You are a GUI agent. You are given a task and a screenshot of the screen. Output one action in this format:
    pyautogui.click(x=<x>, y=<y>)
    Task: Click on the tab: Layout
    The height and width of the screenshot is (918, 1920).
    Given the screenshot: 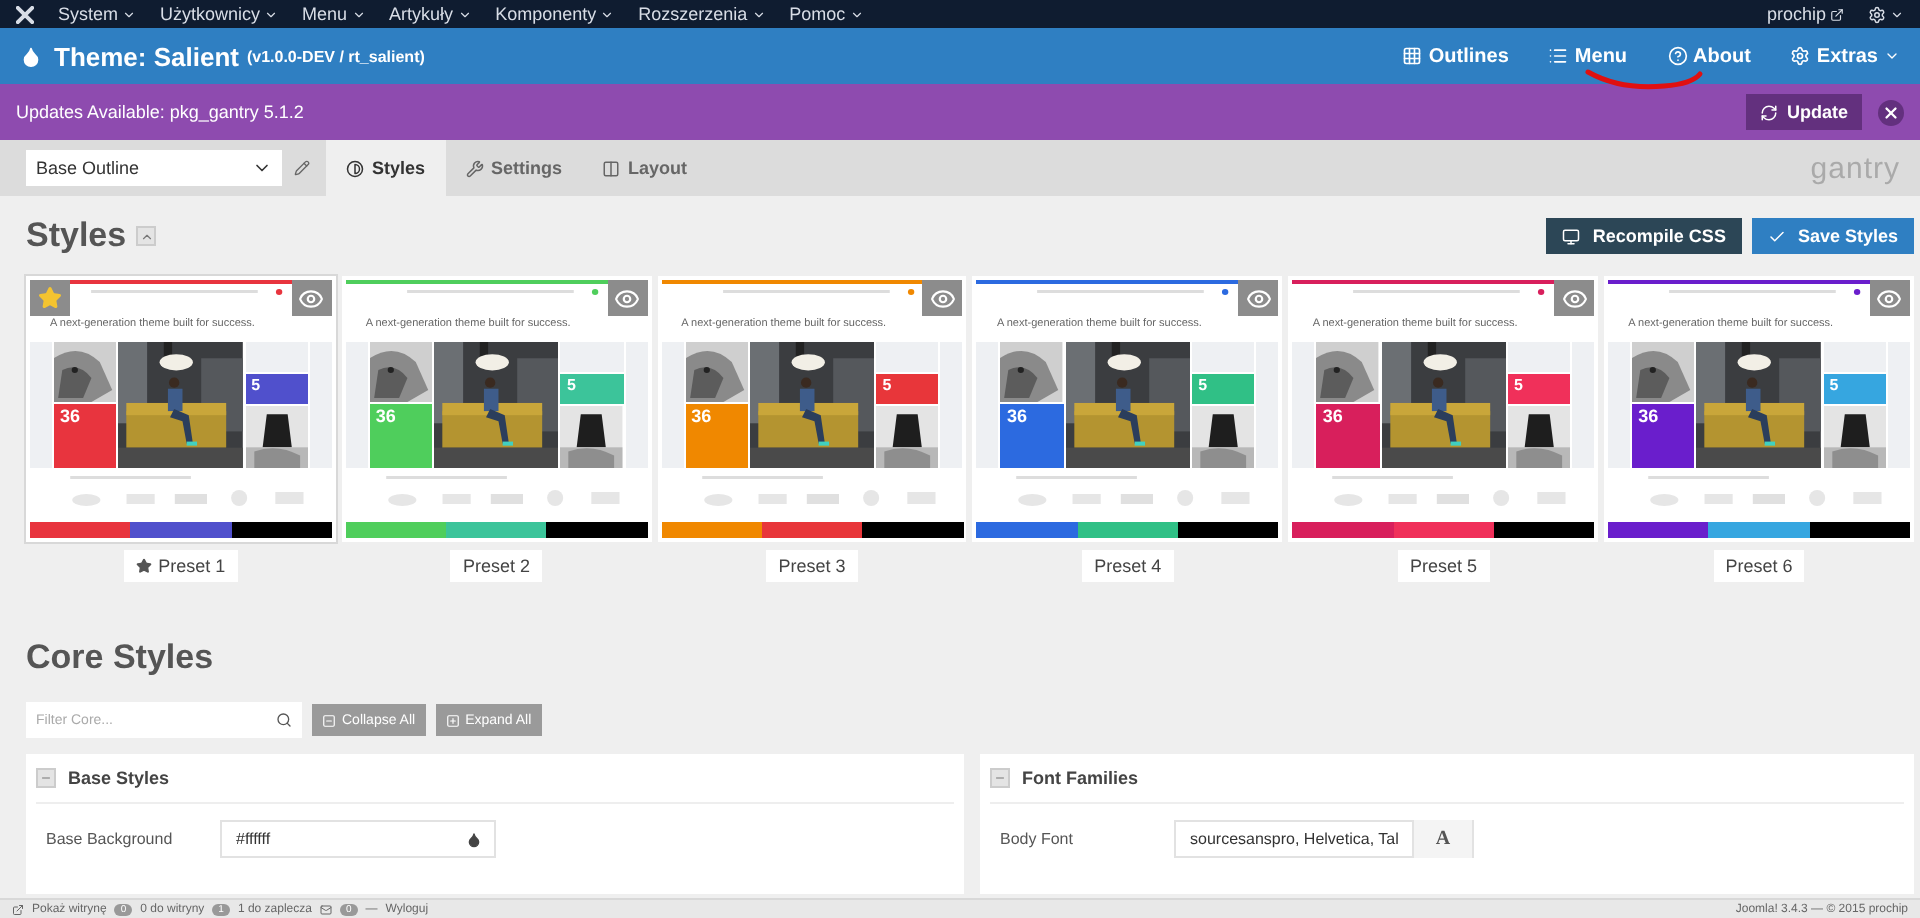 What is the action you would take?
    pyautogui.click(x=645, y=168)
    